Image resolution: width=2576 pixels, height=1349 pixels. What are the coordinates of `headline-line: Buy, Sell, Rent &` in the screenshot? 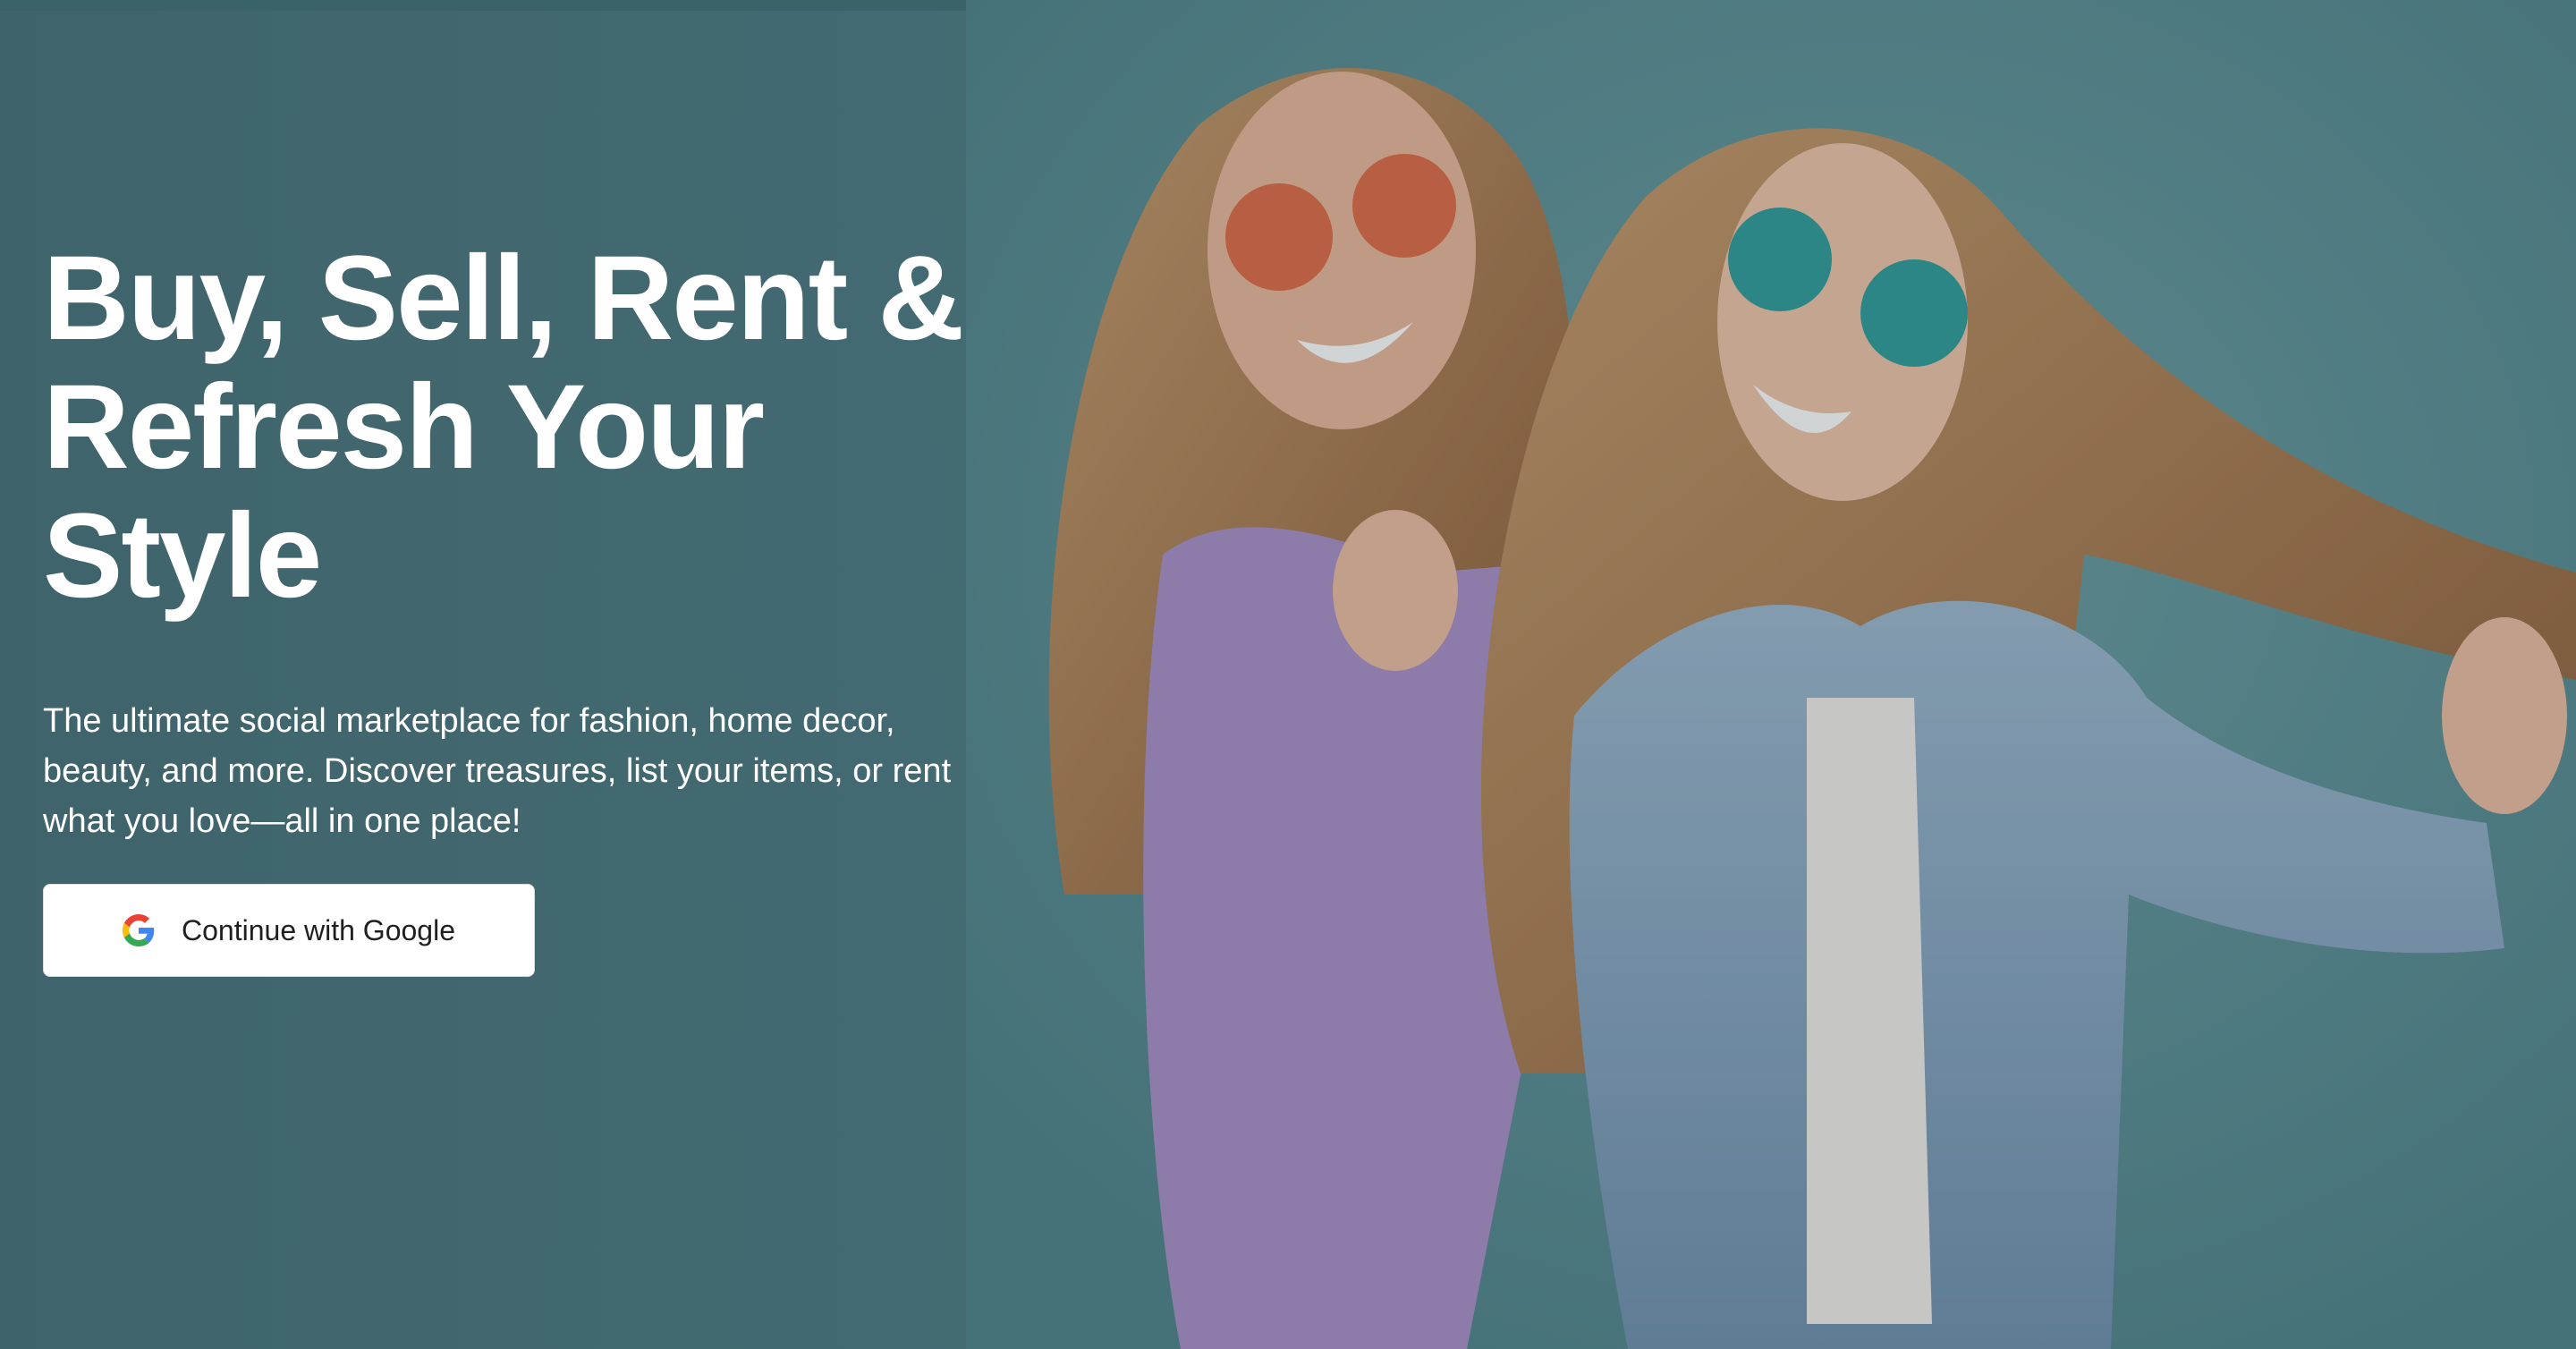 It's located at (503, 298).